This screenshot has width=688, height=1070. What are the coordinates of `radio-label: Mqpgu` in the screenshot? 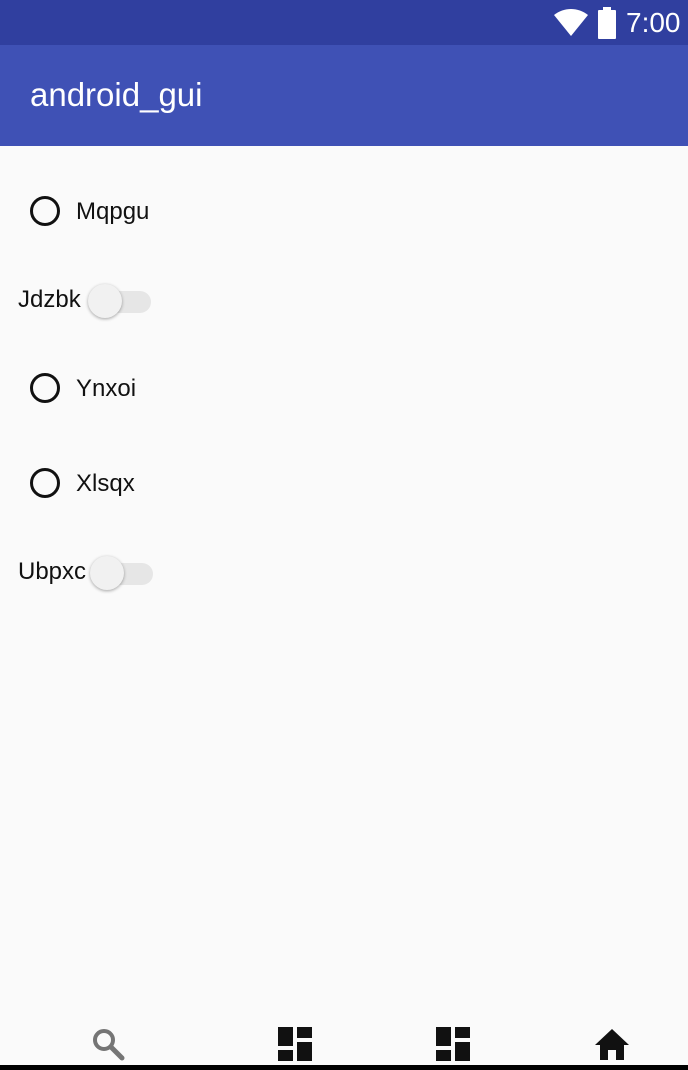 It's located at (113, 211).